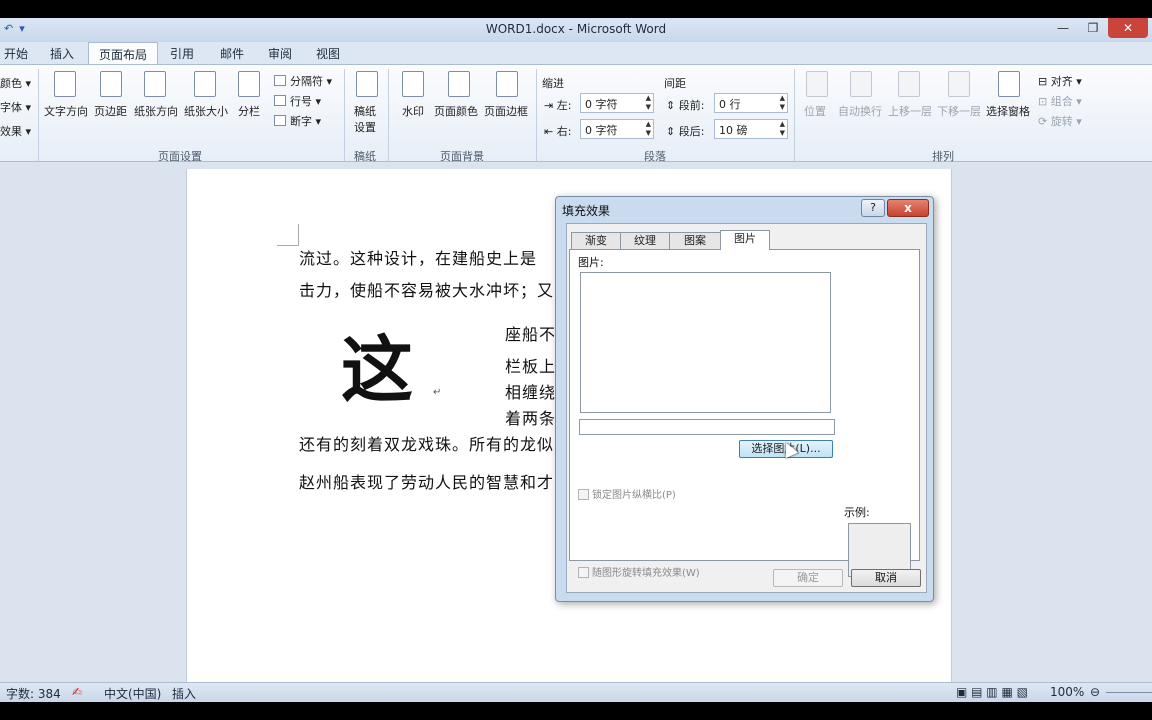 The image size is (1152, 720). Describe the element at coordinates (627, 493) in the screenshot. I see `lock-aspect-checkbox: 锁定图片纵横比(P)` at that location.